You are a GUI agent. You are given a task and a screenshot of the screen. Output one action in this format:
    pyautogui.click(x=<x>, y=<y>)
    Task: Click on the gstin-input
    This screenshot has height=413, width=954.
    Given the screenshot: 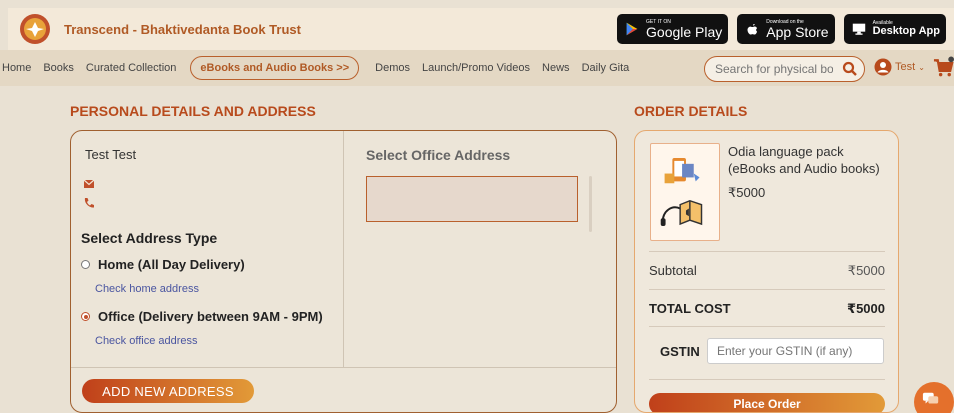 What is the action you would take?
    pyautogui.click(x=795, y=351)
    